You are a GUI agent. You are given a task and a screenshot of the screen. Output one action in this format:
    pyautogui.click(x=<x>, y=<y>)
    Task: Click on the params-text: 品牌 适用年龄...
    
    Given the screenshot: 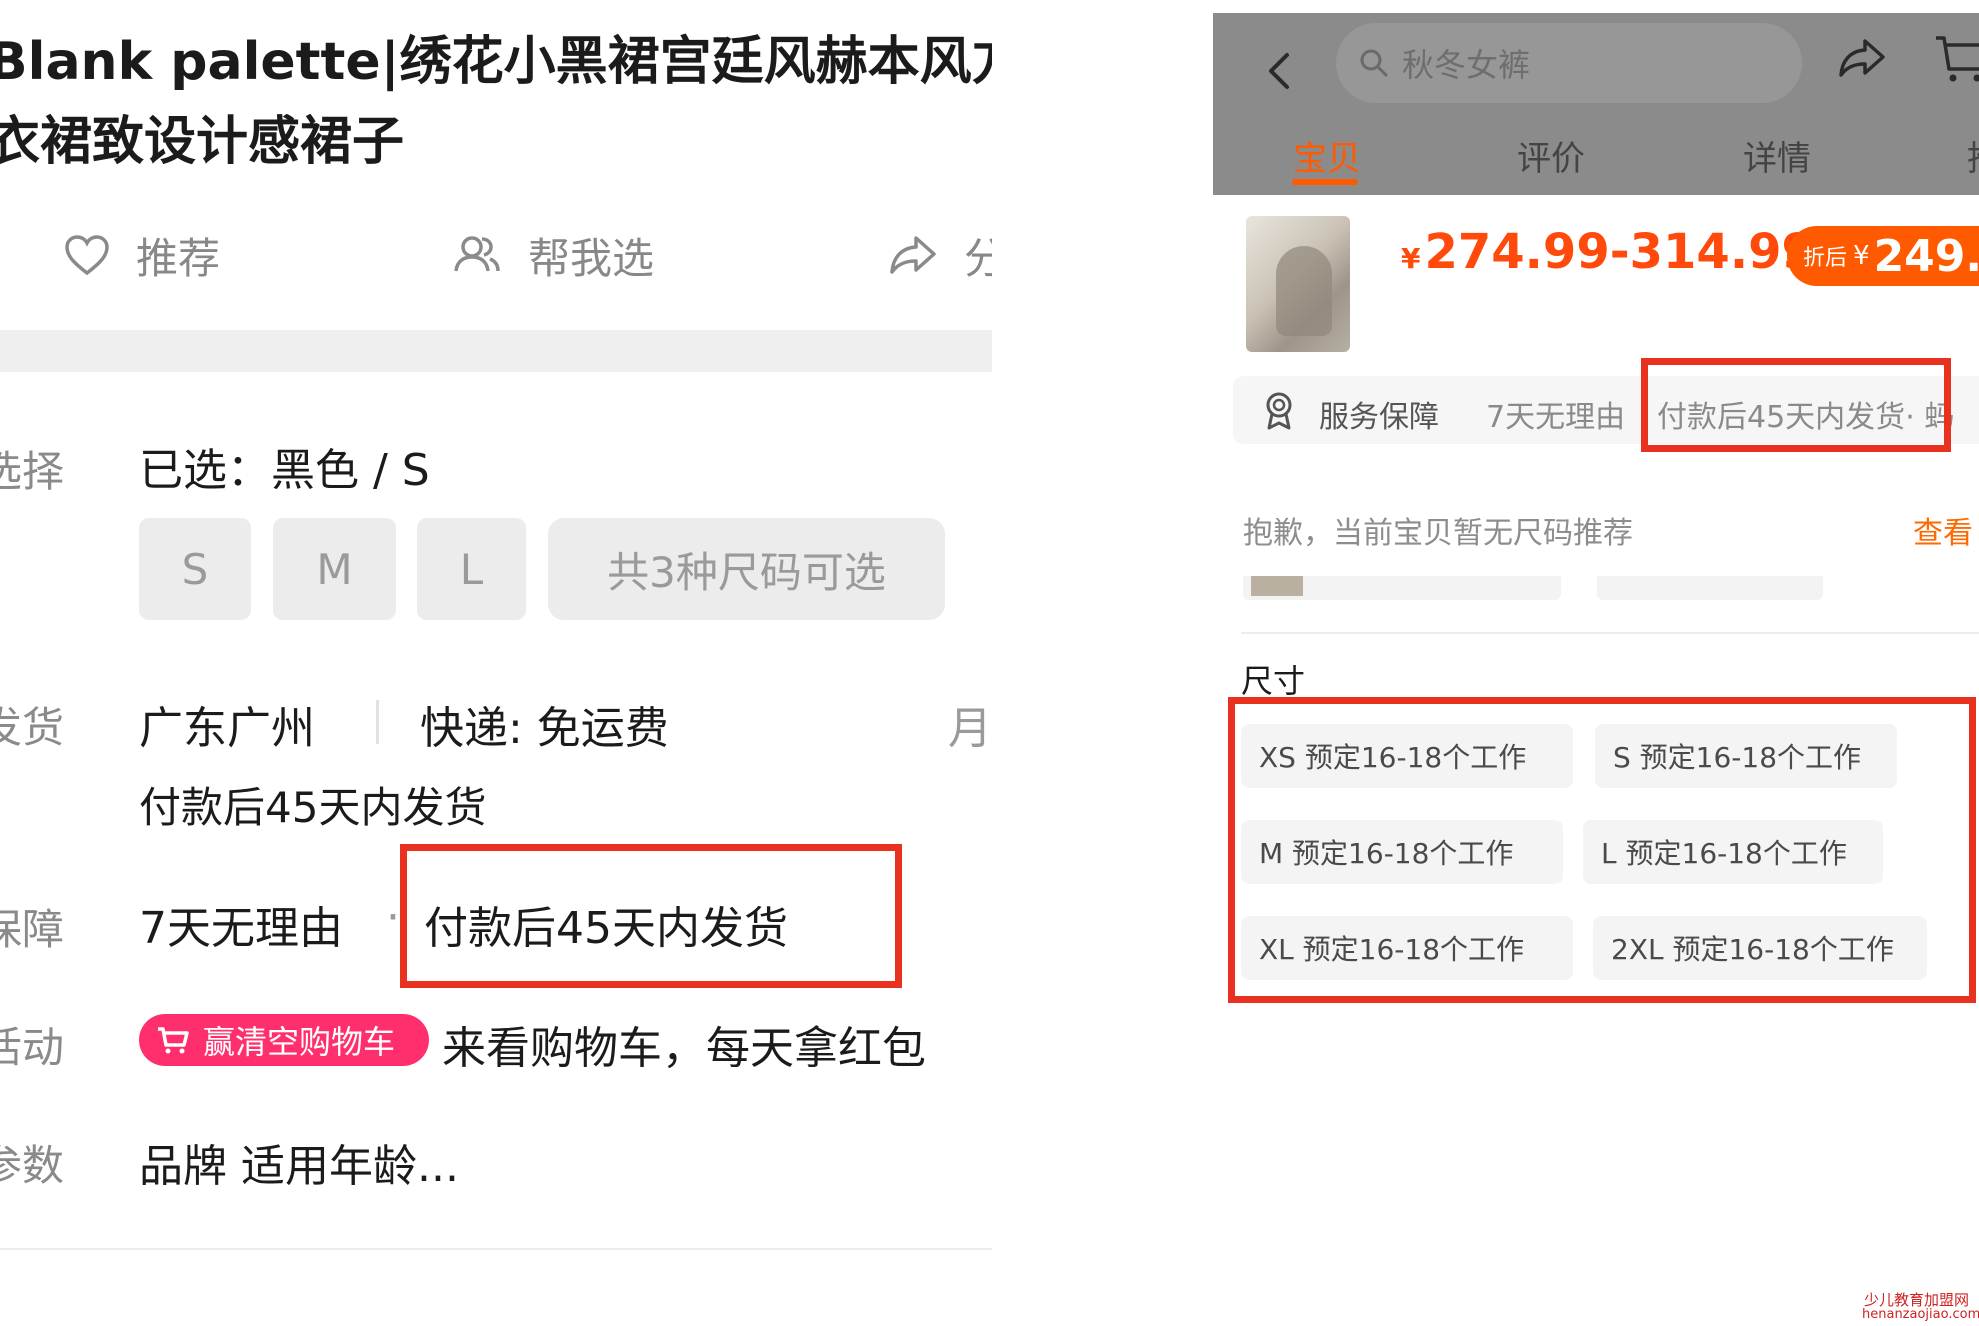 What is the action you would take?
    pyautogui.click(x=299, y=1162)
    